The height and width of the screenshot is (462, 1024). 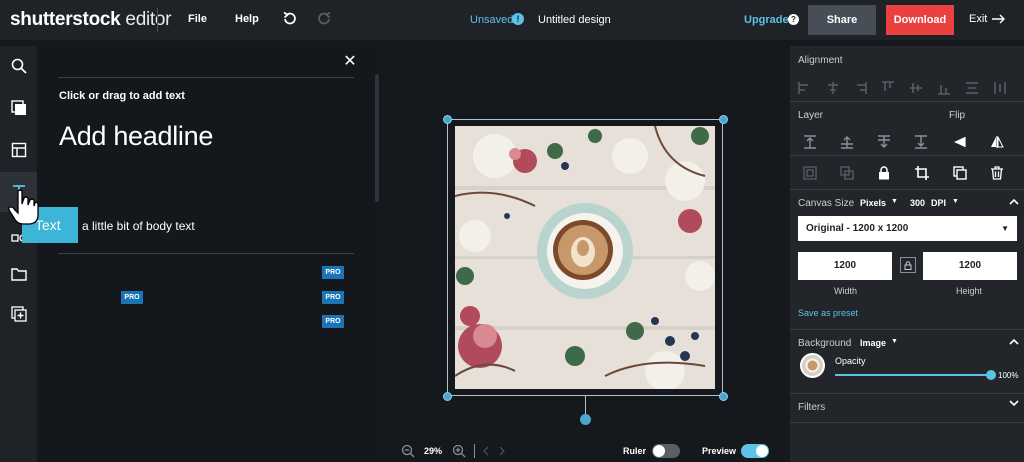 What do you see at coordinates (850, 361) in the screenshot?
I see `opacity-label: Opacity` at bounding box center [850, 361].